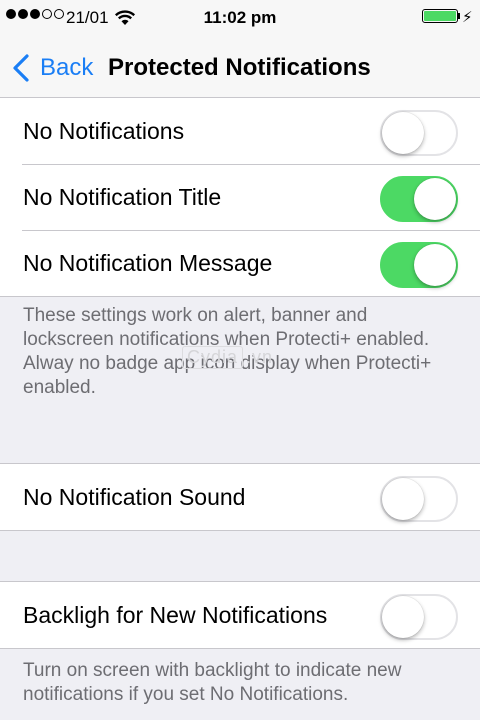 The height and width of the screenshot is (720, 480). I want to click on page-title: Protected Notifications, so click(239, 67).